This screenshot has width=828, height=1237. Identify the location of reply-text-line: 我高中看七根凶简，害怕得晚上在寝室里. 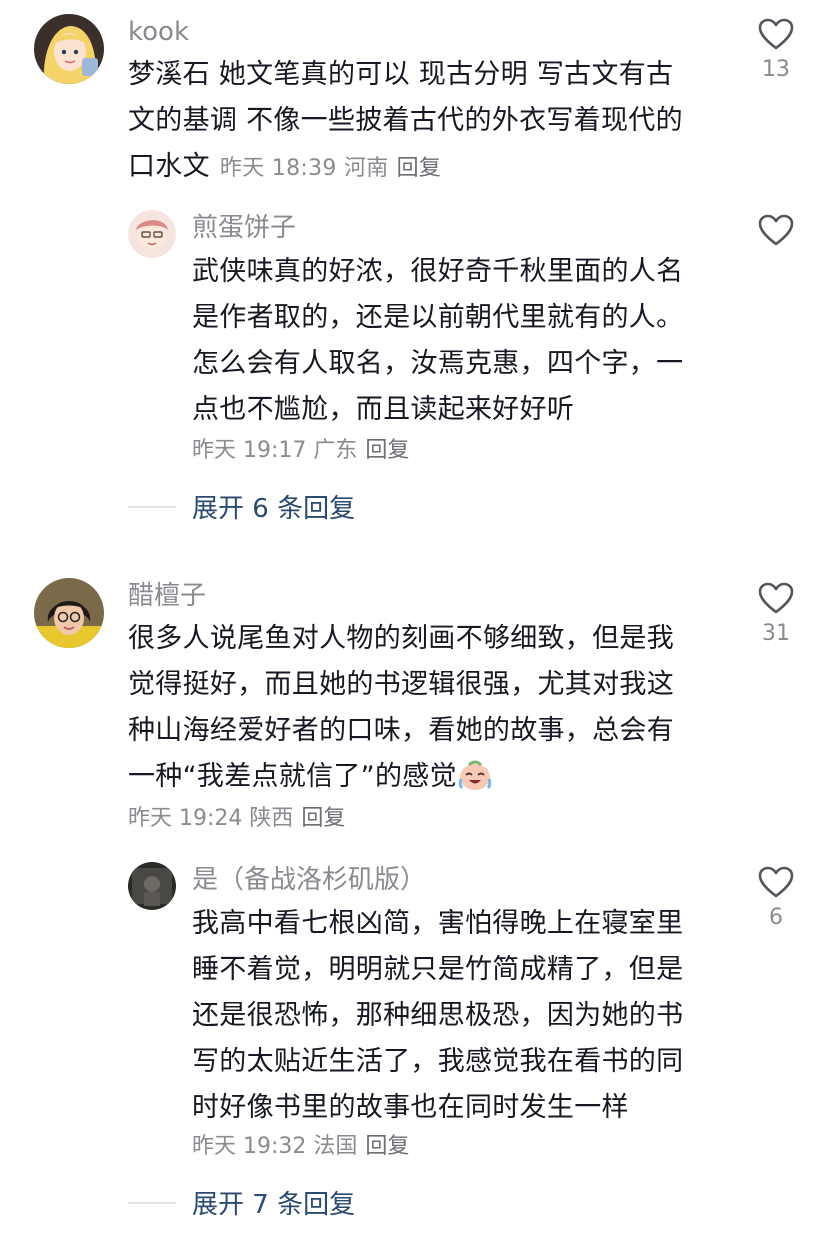
(438, 923).